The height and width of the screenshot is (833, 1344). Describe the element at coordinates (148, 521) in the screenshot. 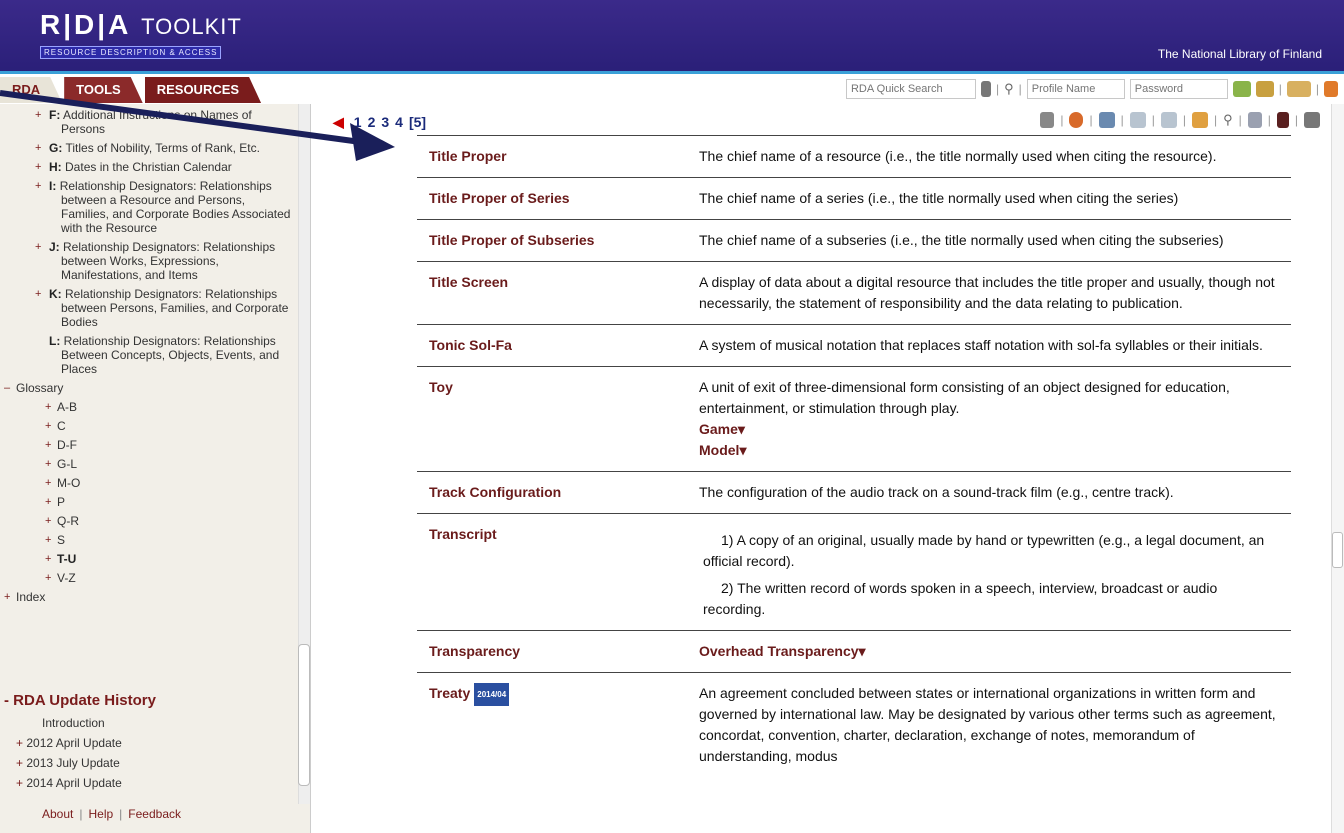

I see `glossary-item: + Q-R` at that location.